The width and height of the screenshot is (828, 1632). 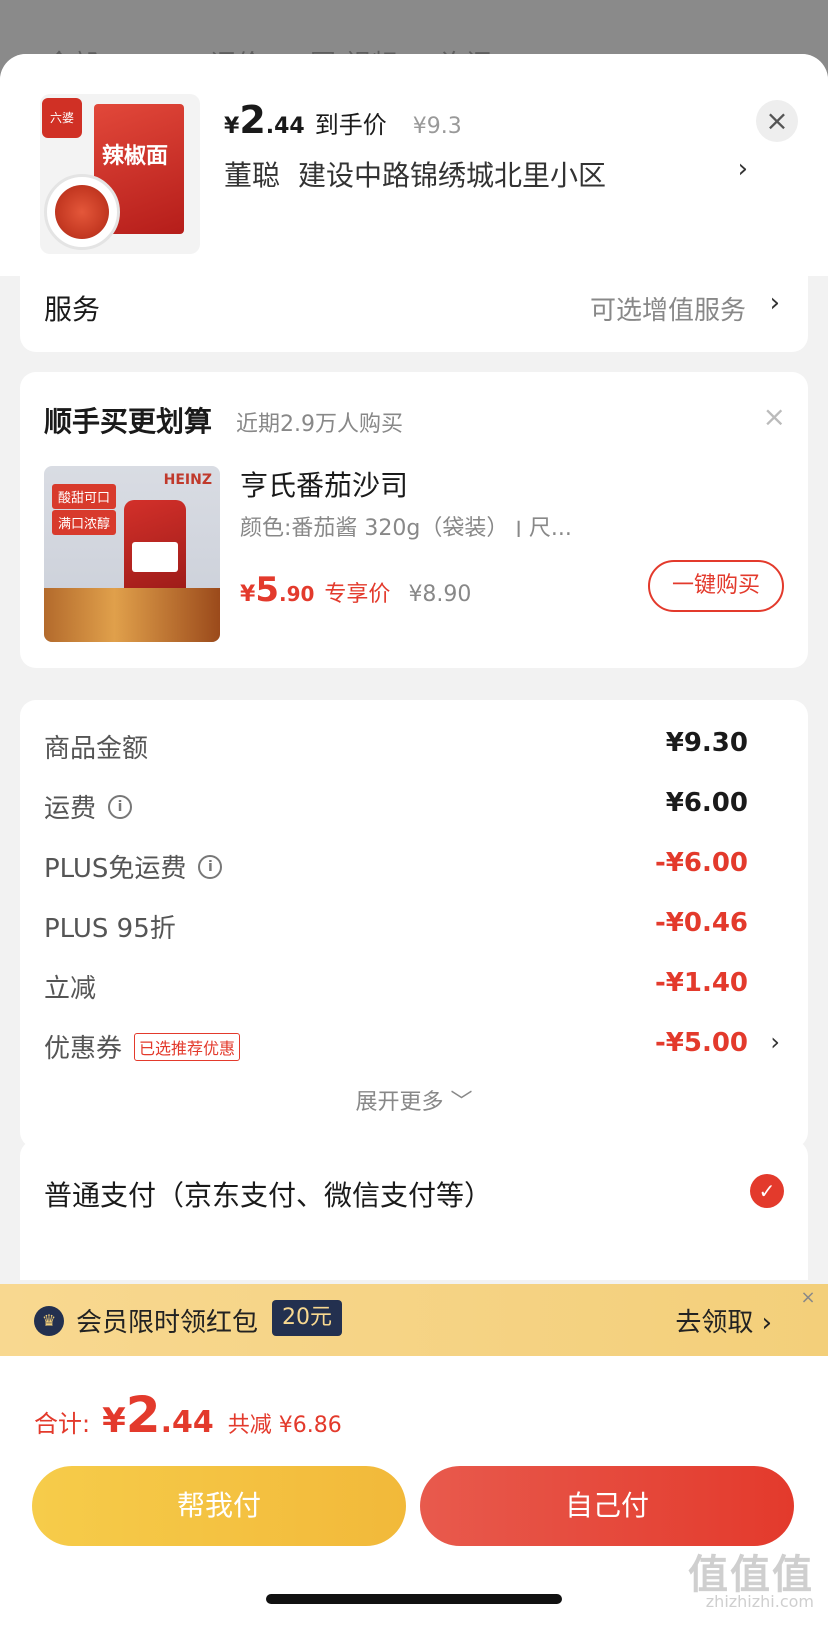 I want to click on addon-subtitle: 近期2.9万人购买, so click(x=319, y=424).